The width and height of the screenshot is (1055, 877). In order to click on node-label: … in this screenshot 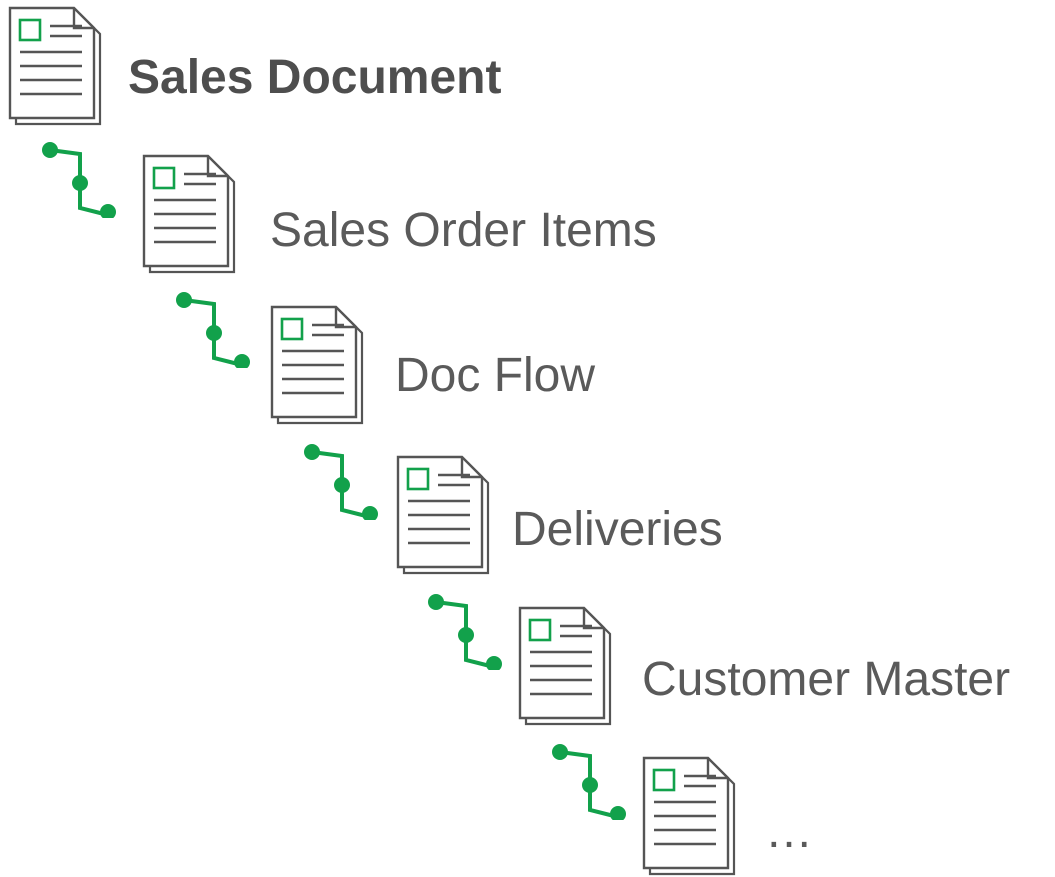, I will do `click(789, 831)`.